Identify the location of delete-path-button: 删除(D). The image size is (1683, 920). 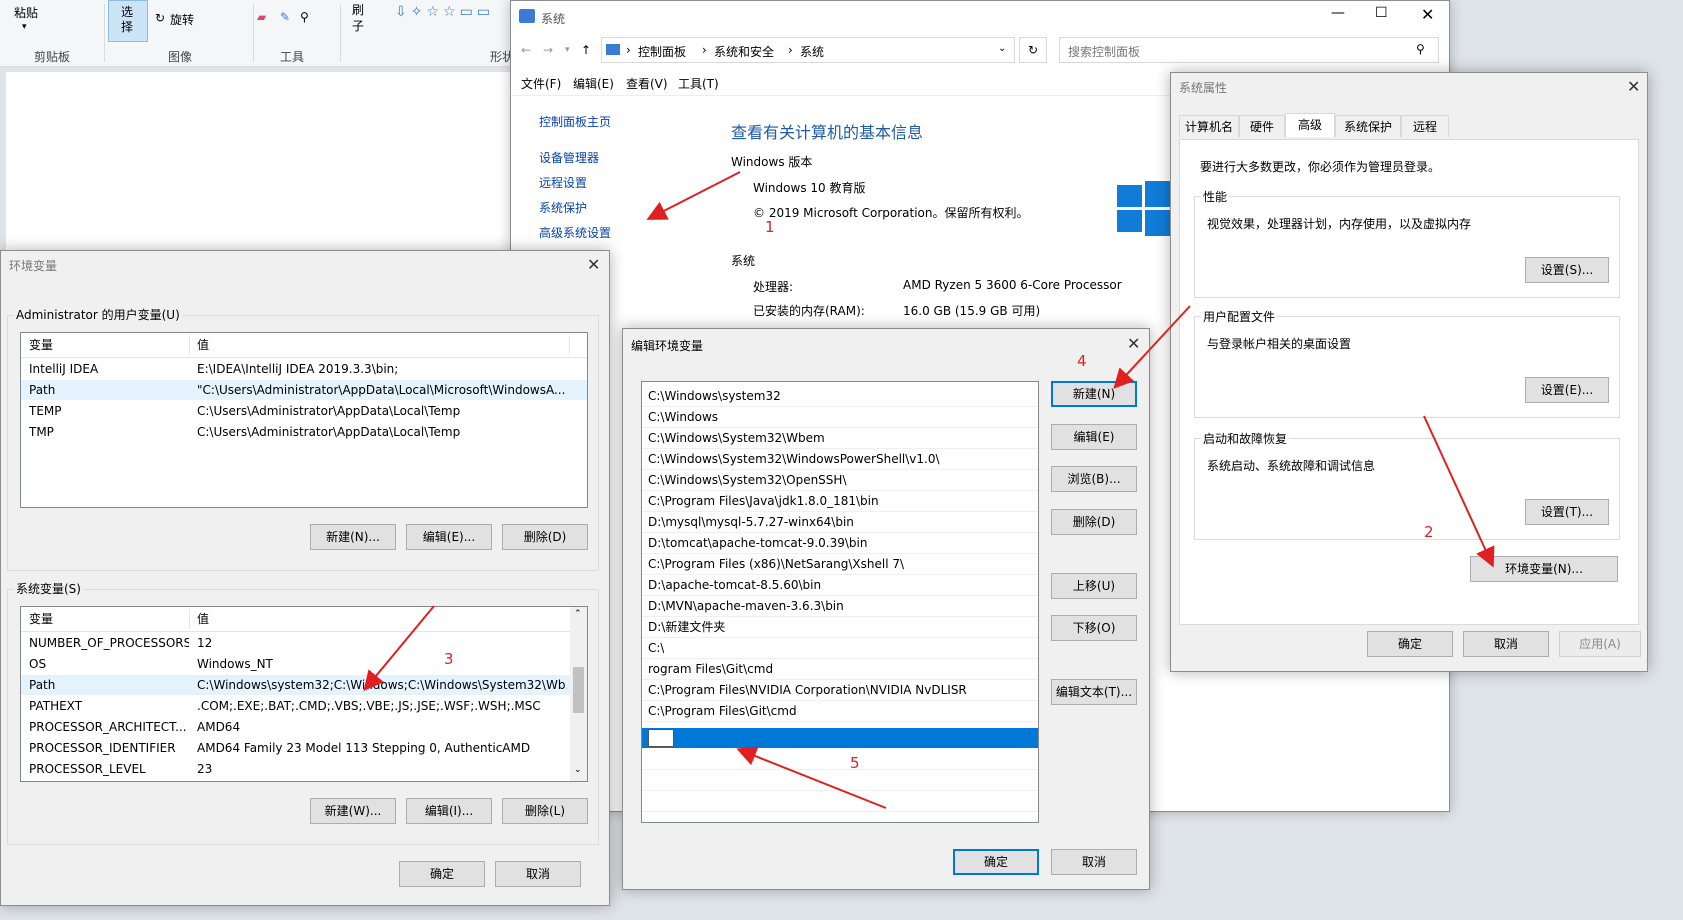
(1094, 522).